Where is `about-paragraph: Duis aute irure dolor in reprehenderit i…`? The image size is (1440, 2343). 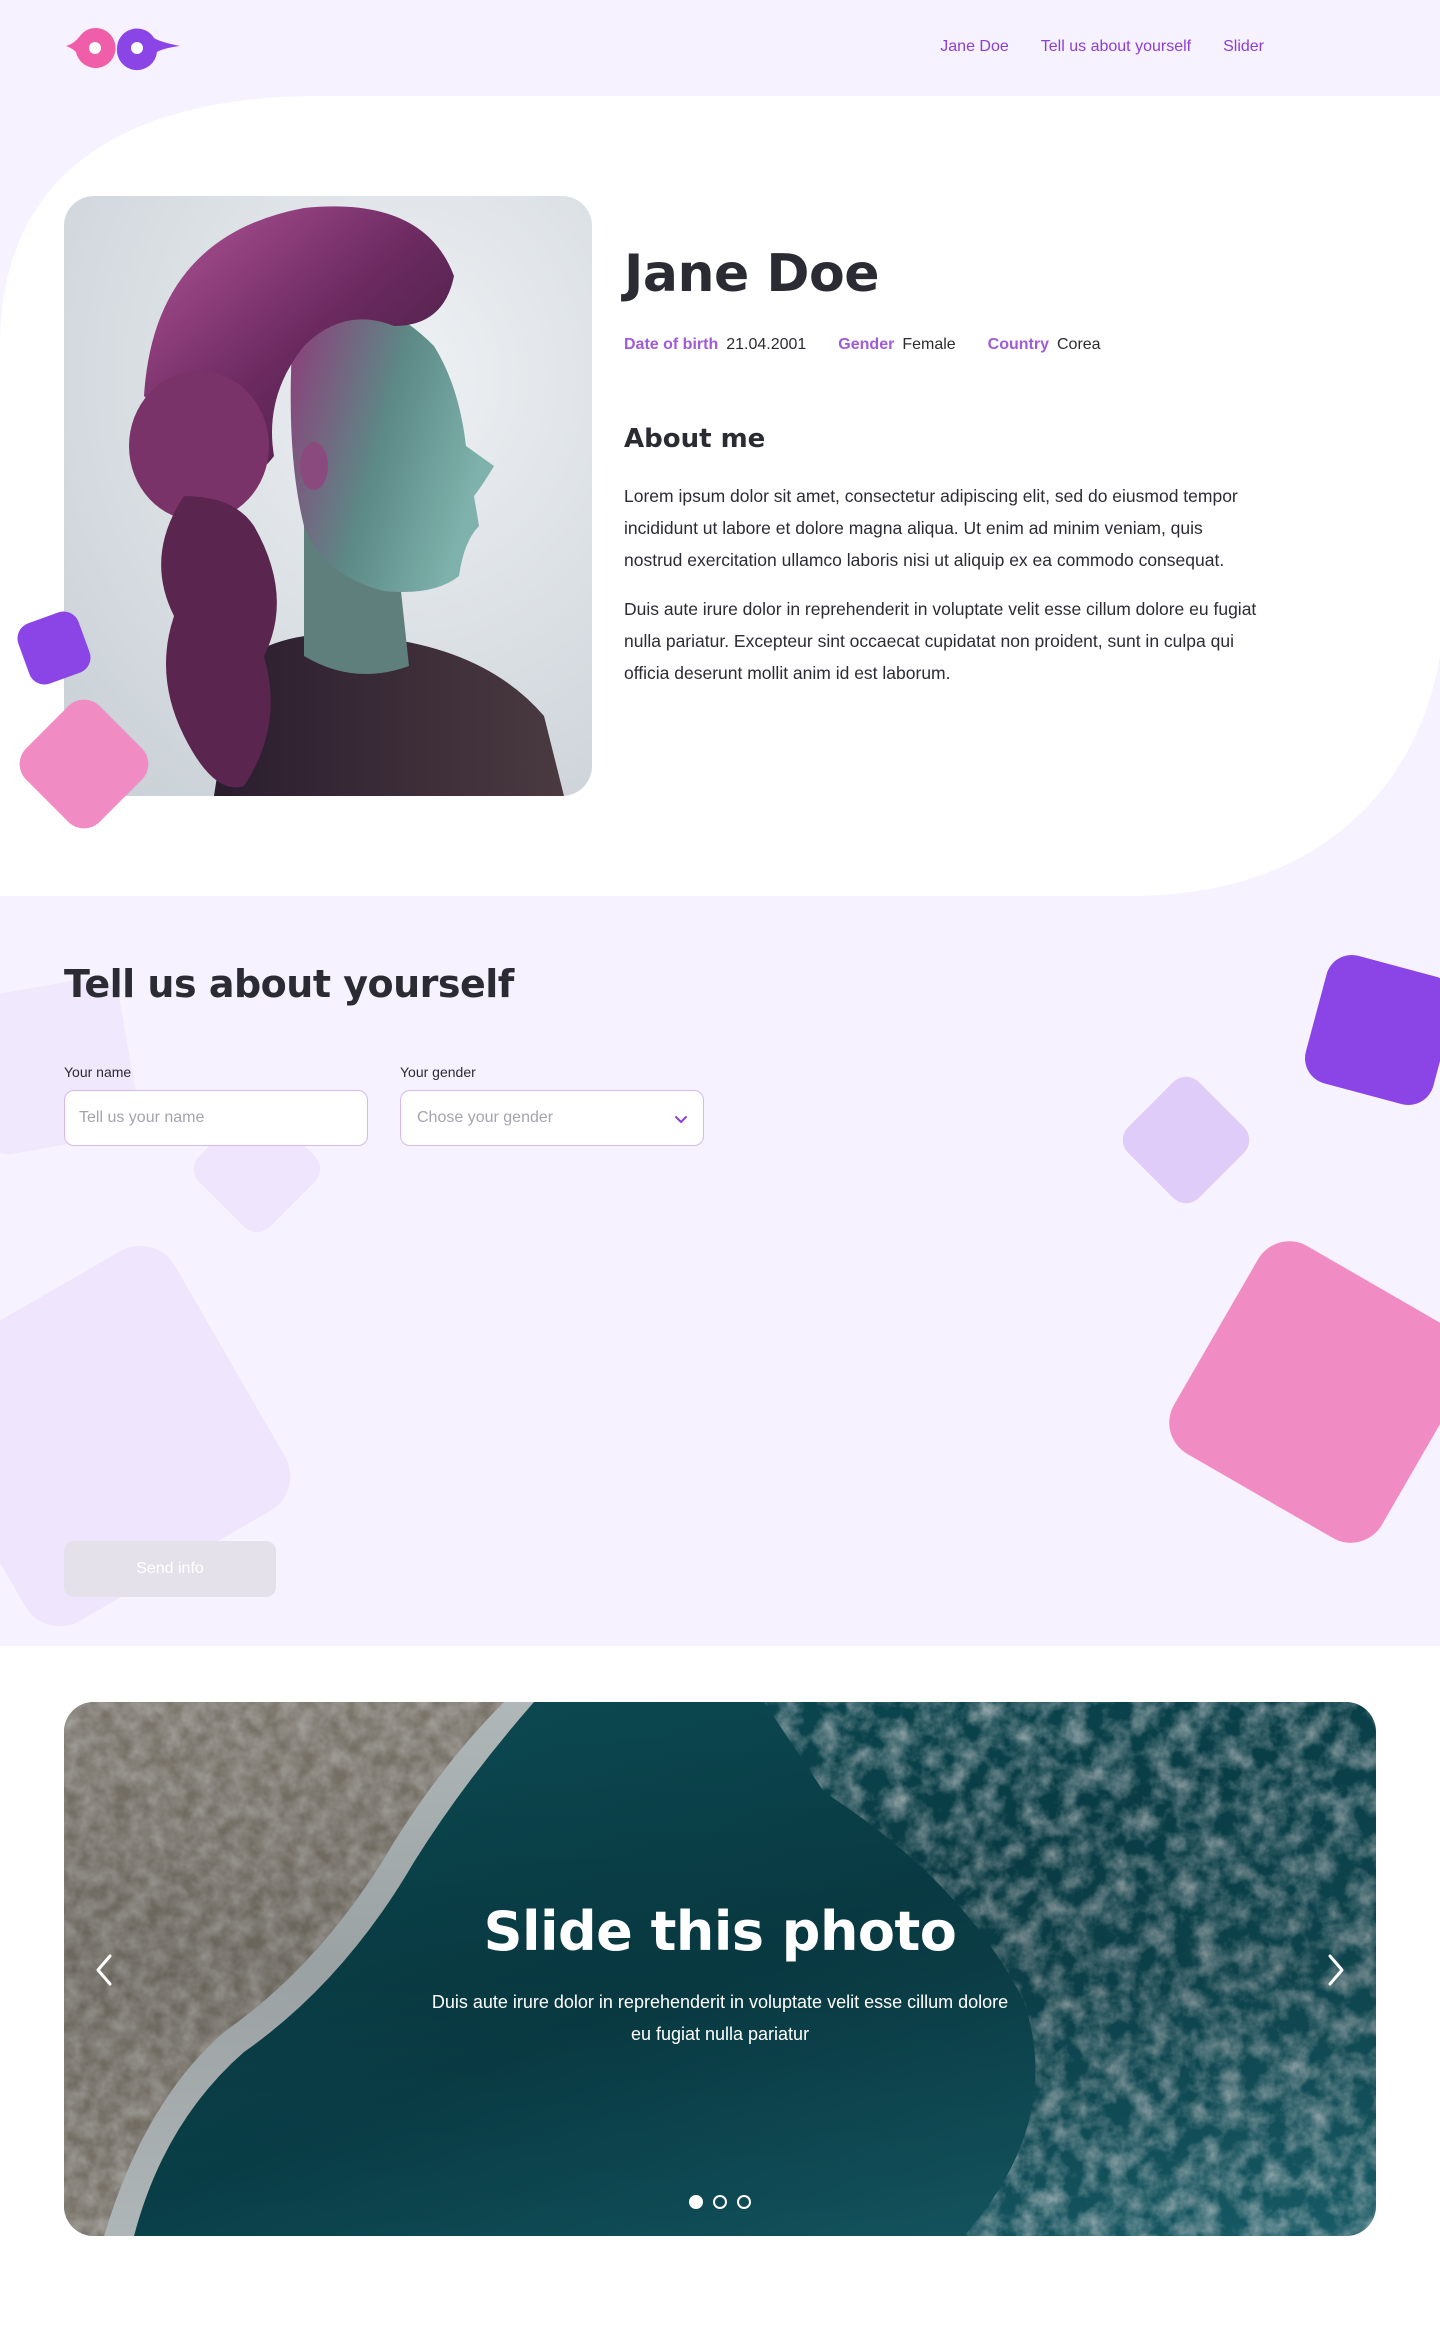 about-paragraph: Duis aute irure dolor in reprehenderit i… is located at coordinates (940, 641).